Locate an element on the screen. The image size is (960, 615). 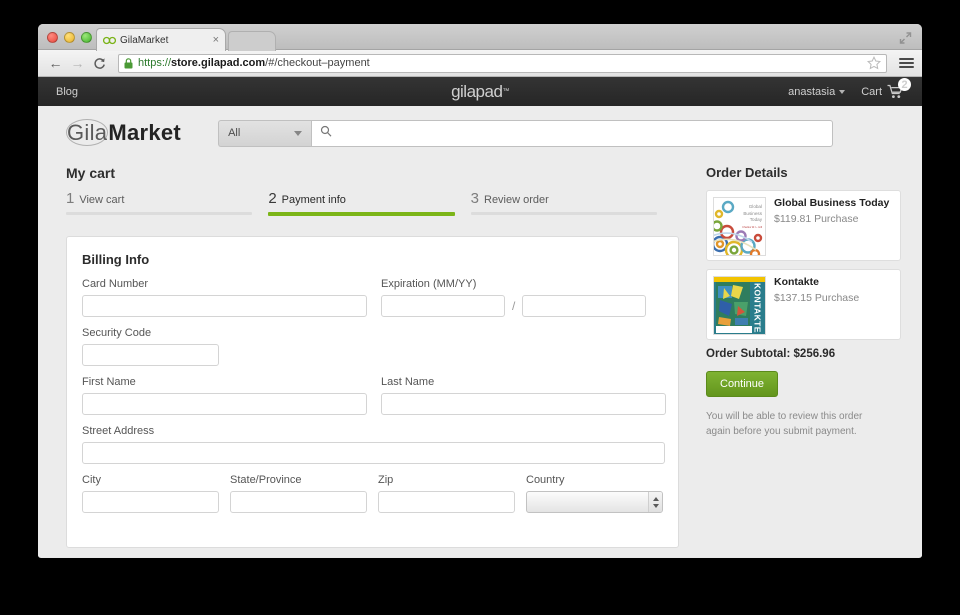
last-name-group: Last Name is located at coordinates (523, 395).